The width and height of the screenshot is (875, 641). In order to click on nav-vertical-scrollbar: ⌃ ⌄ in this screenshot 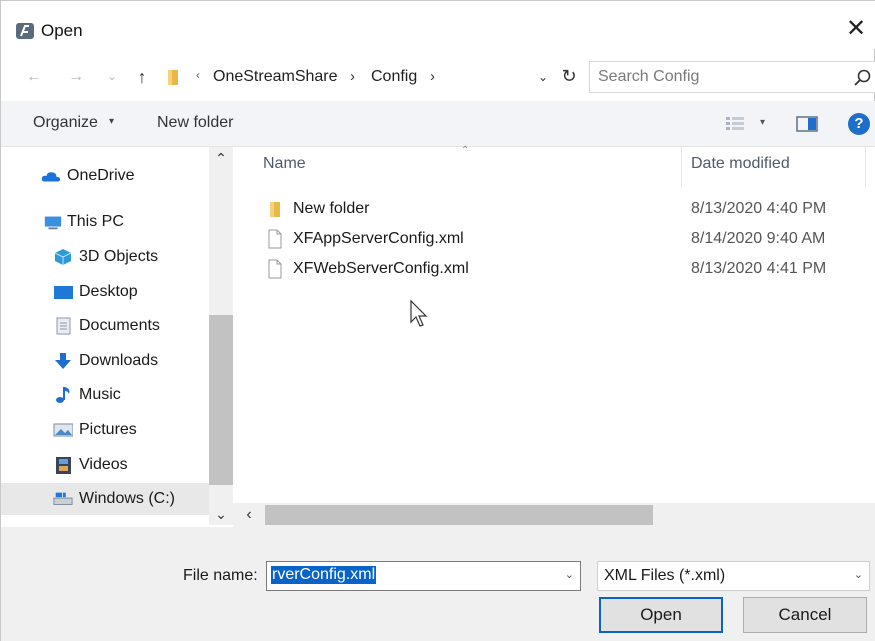, I will do `click(221, 336)`.